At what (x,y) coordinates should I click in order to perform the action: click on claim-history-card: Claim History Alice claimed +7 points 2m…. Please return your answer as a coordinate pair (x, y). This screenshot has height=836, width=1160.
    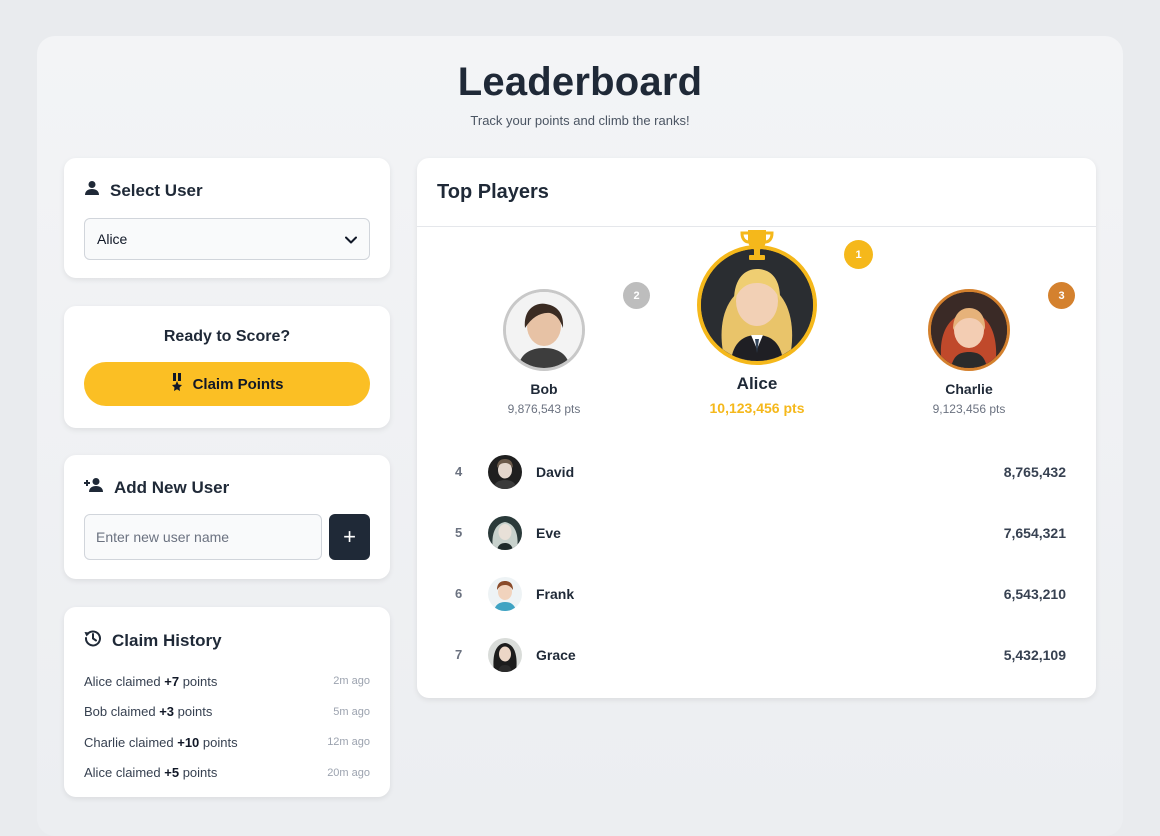
    Looking at the image, I should click on (227, 702).